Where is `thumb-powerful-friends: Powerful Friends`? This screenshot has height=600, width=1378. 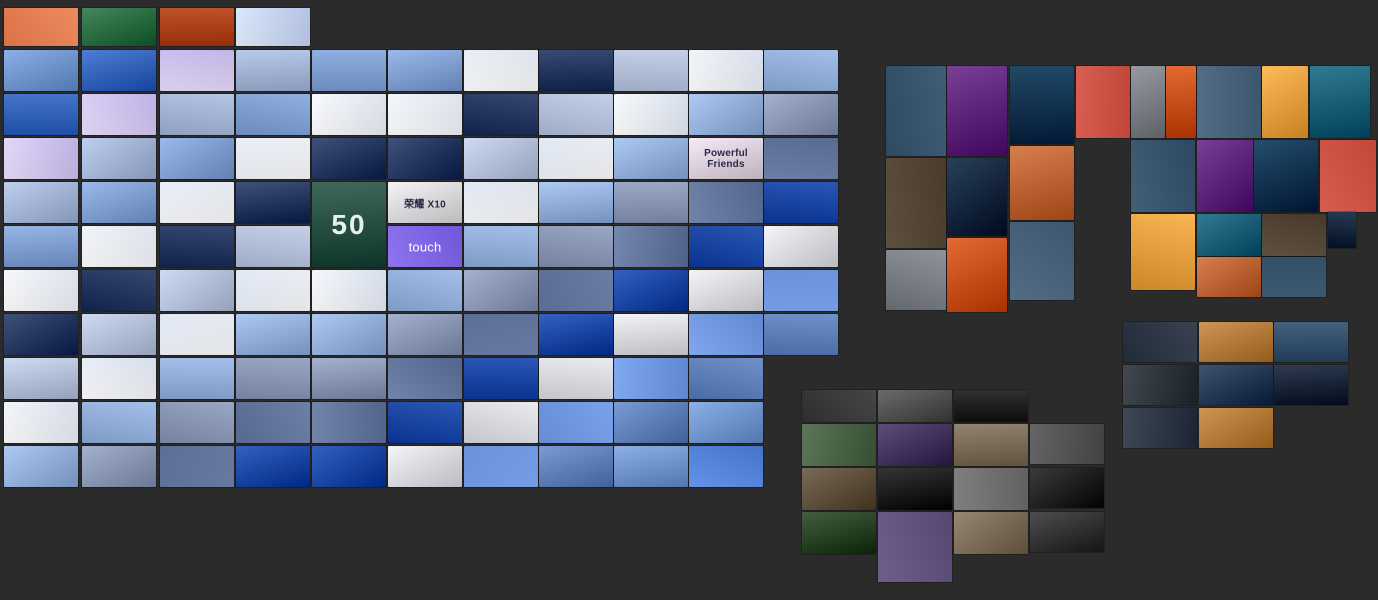 thumb-powerful-friends: Powerful Friends is located at coordinates (726, 158).